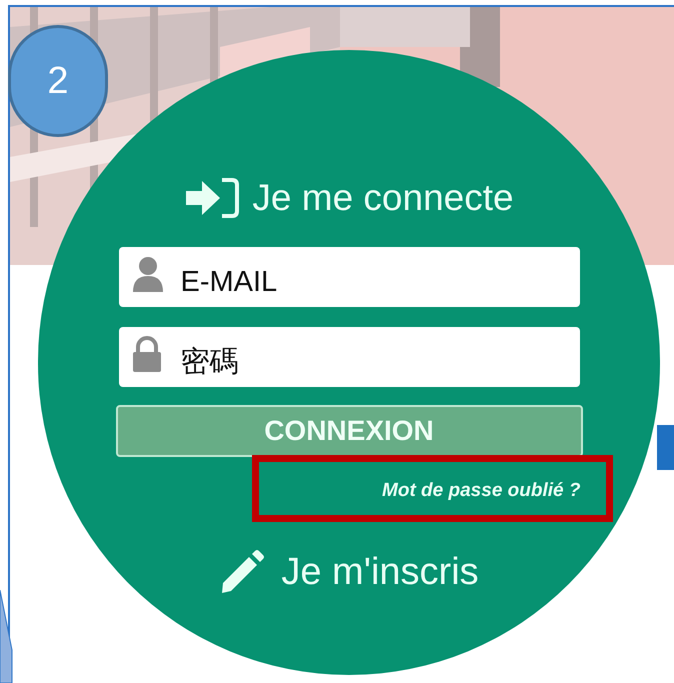  Describe the element at coordinates (349, 431) in the screenshot. I see `connexion-button: CONNEXION` at that location.